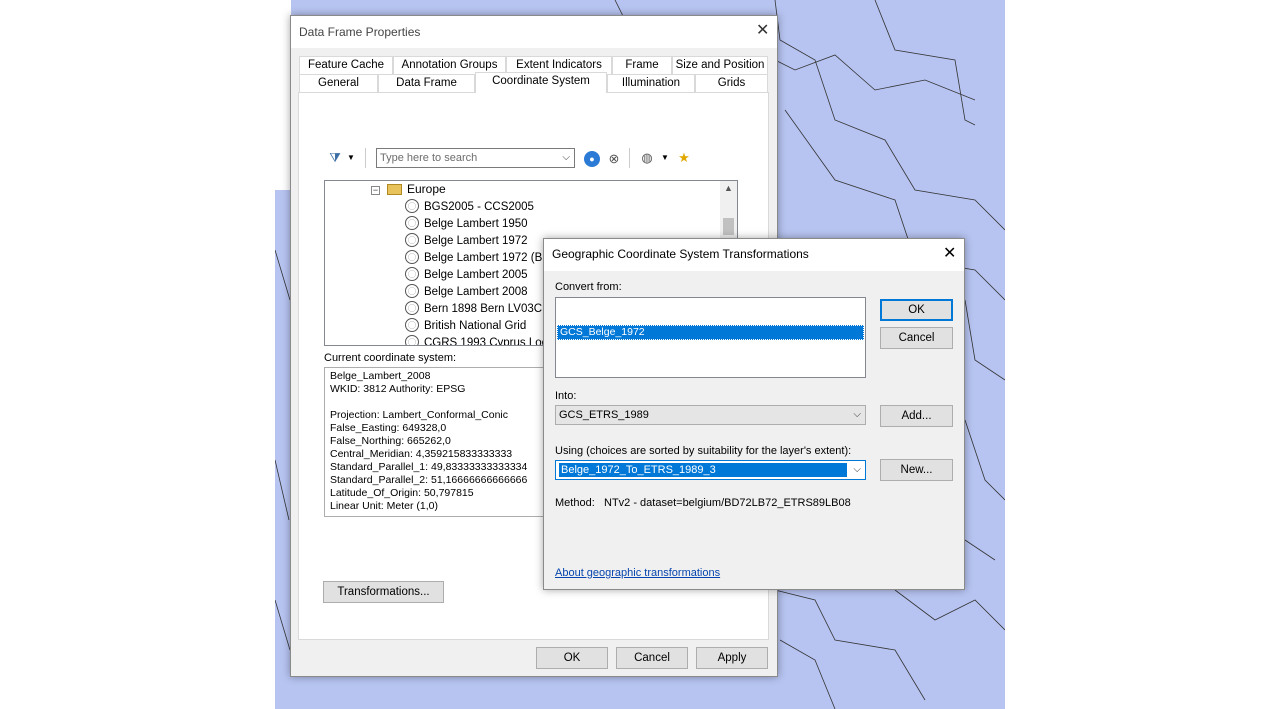  Describe the element at coordinates (466, 224) in the screenshot. I see `tree-item: Belge Lambert 1950` at that location.